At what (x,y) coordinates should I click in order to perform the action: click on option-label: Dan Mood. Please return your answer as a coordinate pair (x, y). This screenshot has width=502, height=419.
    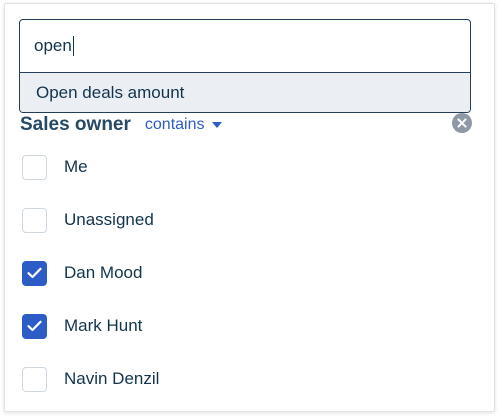
    Looking at the image, I should click on (103, 272).